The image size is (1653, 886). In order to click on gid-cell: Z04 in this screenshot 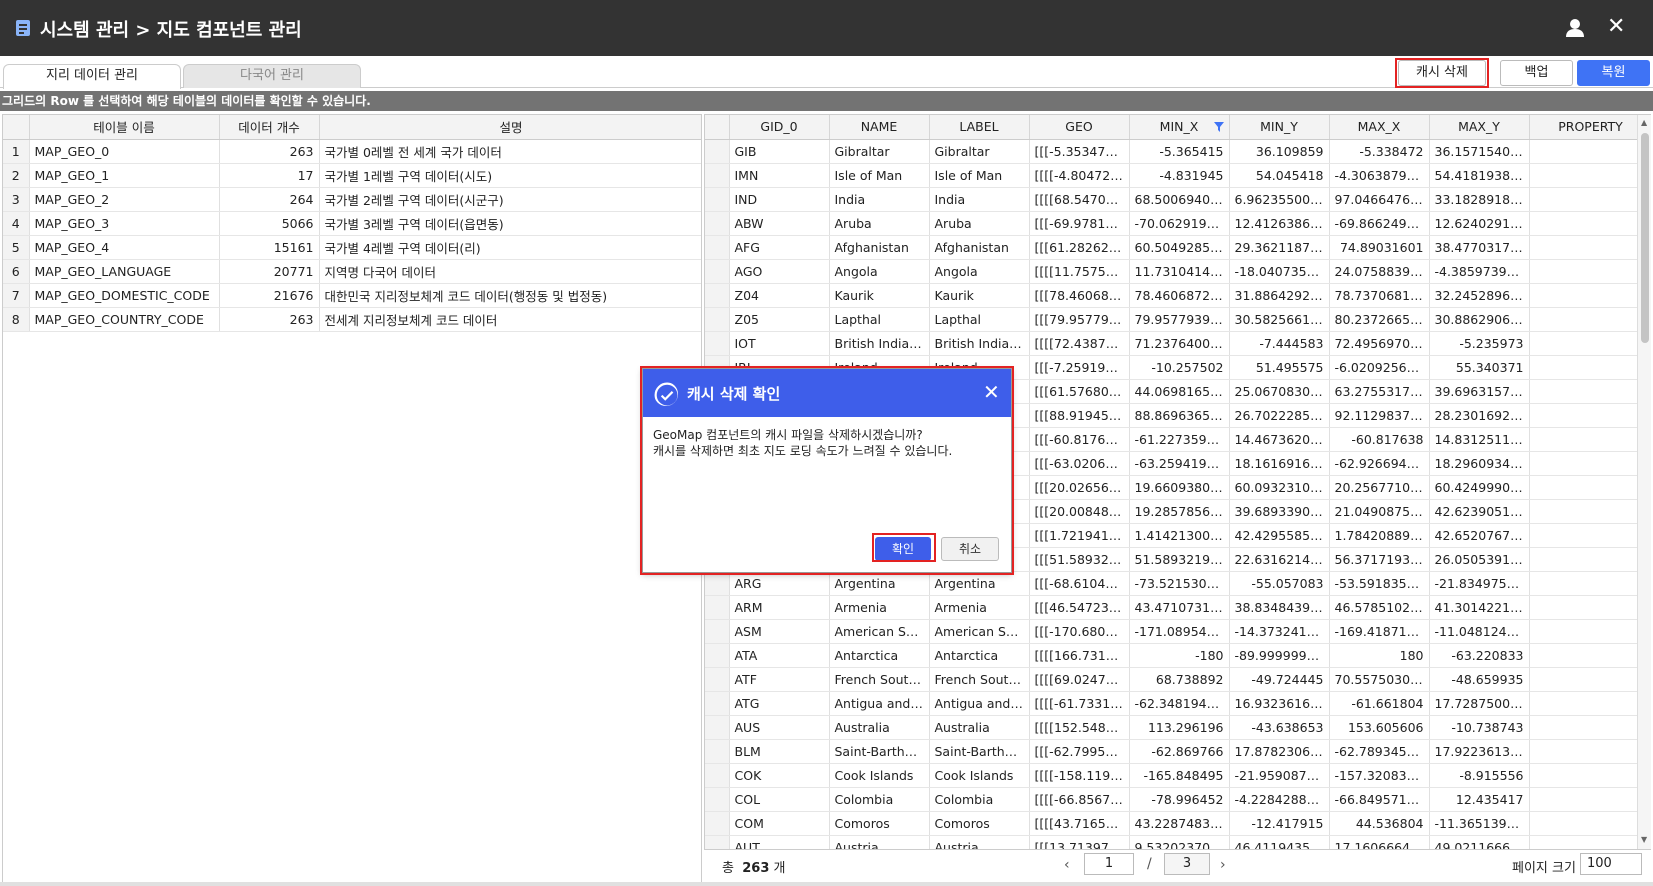, I will do `click(779, 295)`.